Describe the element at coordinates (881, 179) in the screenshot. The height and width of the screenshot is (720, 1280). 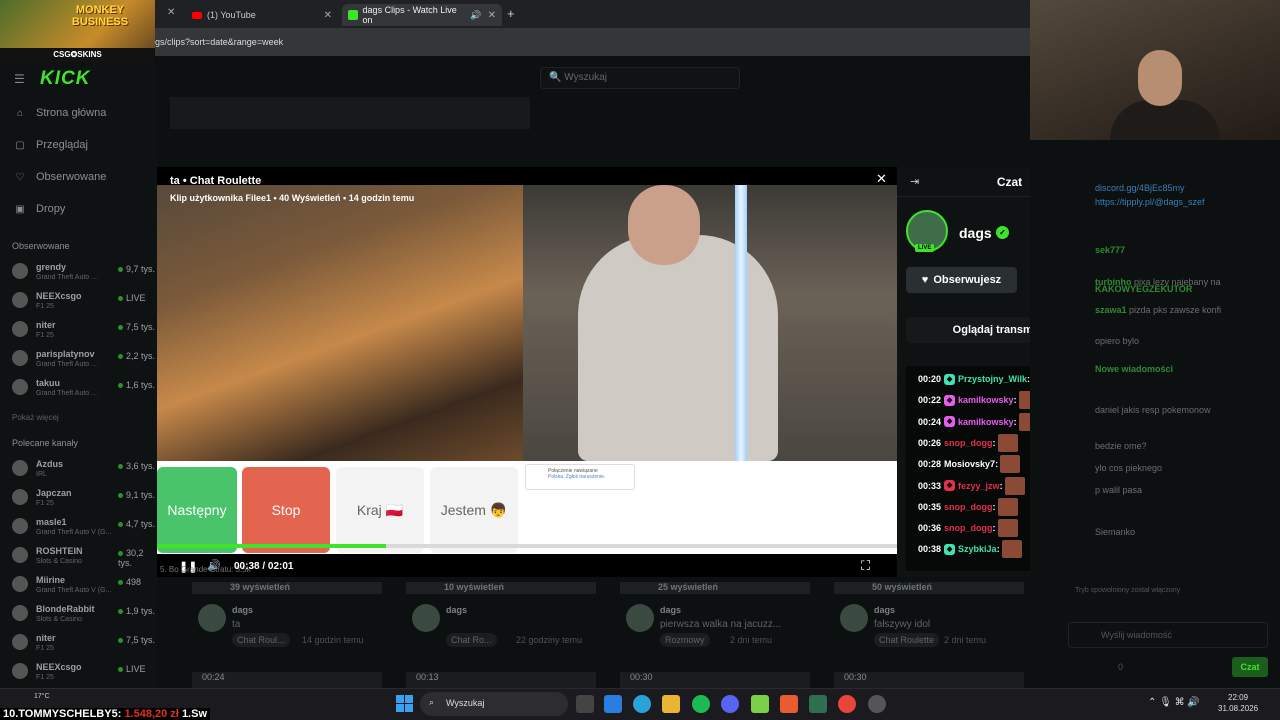
I see `close-icon: ✕` at that location.